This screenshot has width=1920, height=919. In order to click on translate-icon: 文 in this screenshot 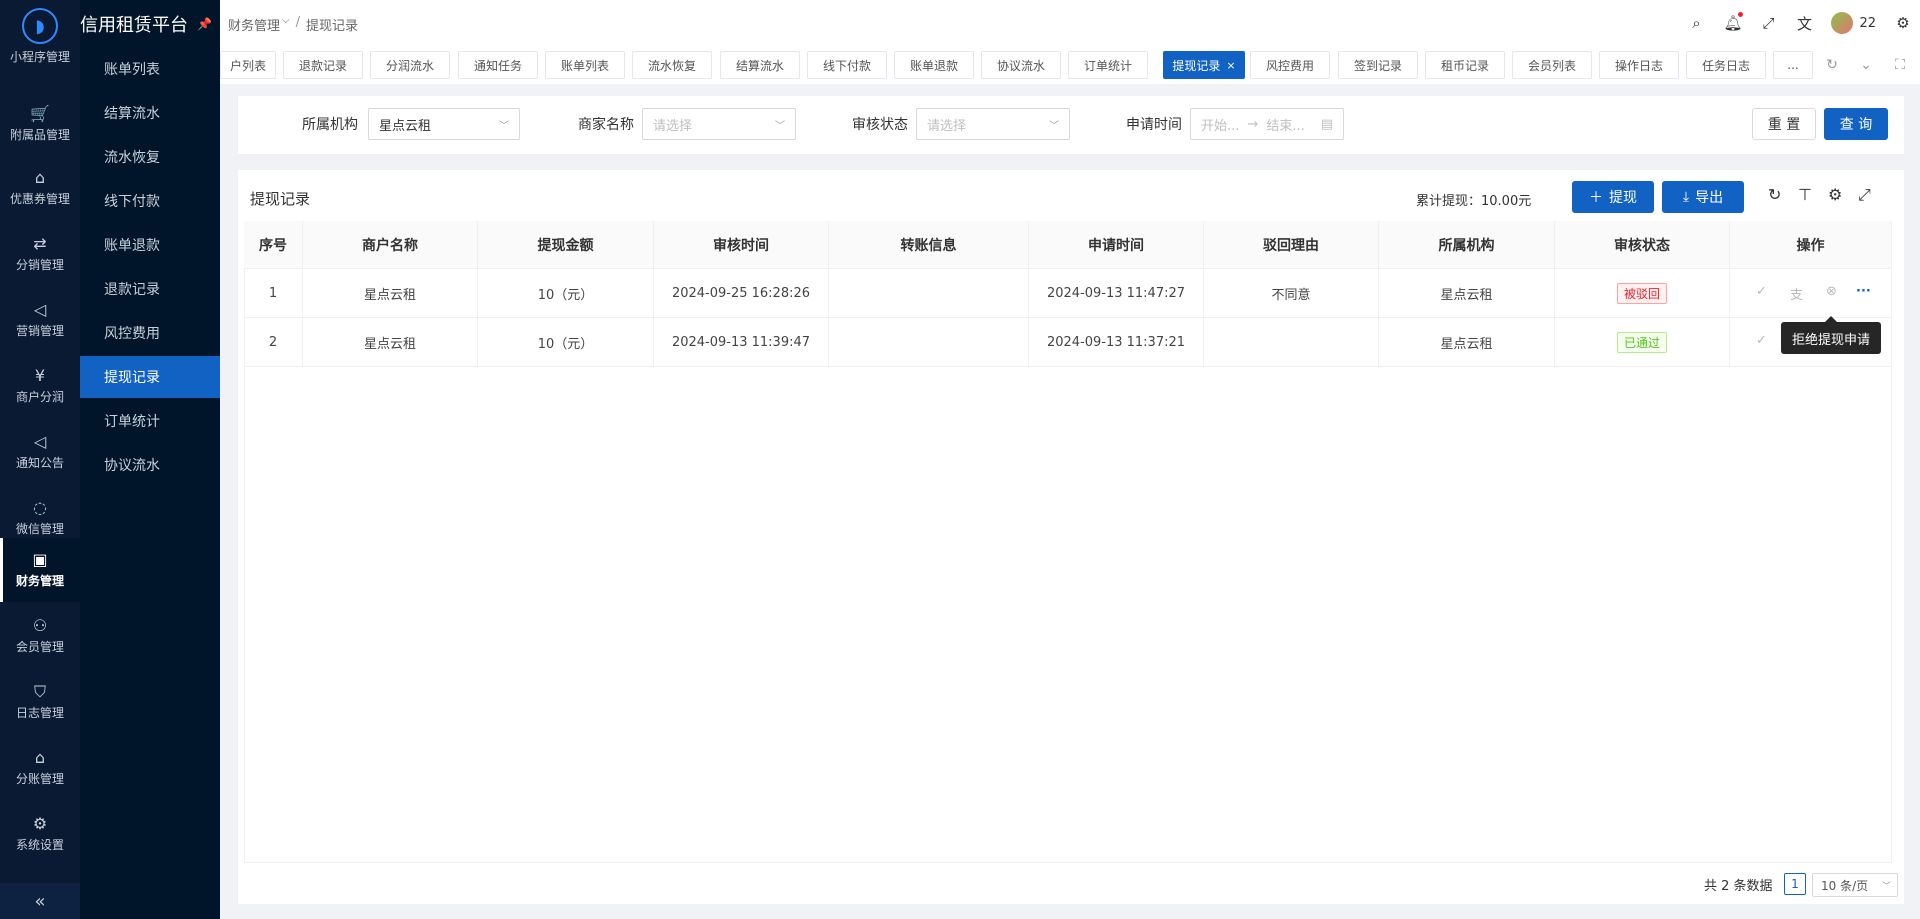, I will do `click(1804, 23)`.